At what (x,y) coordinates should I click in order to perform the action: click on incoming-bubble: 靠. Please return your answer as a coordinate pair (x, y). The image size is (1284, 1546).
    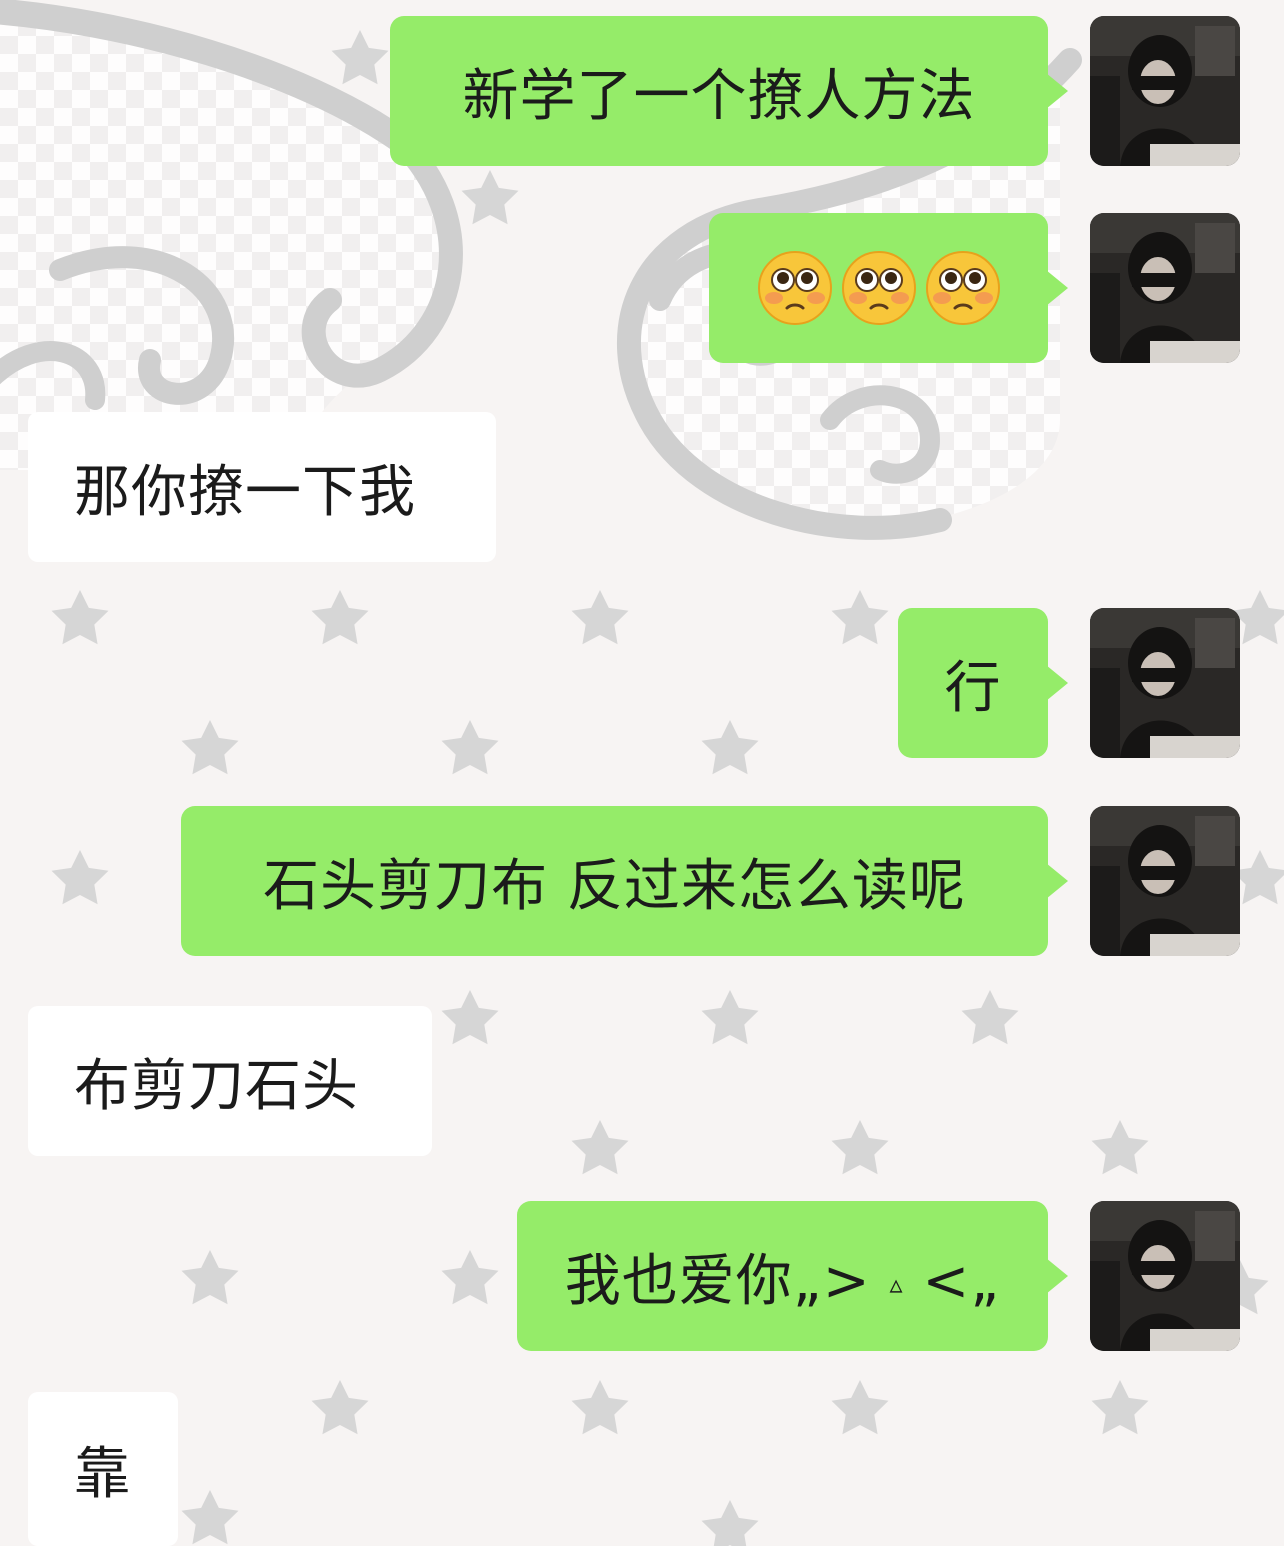
    Looking at the image, I should click on (103, 1469).